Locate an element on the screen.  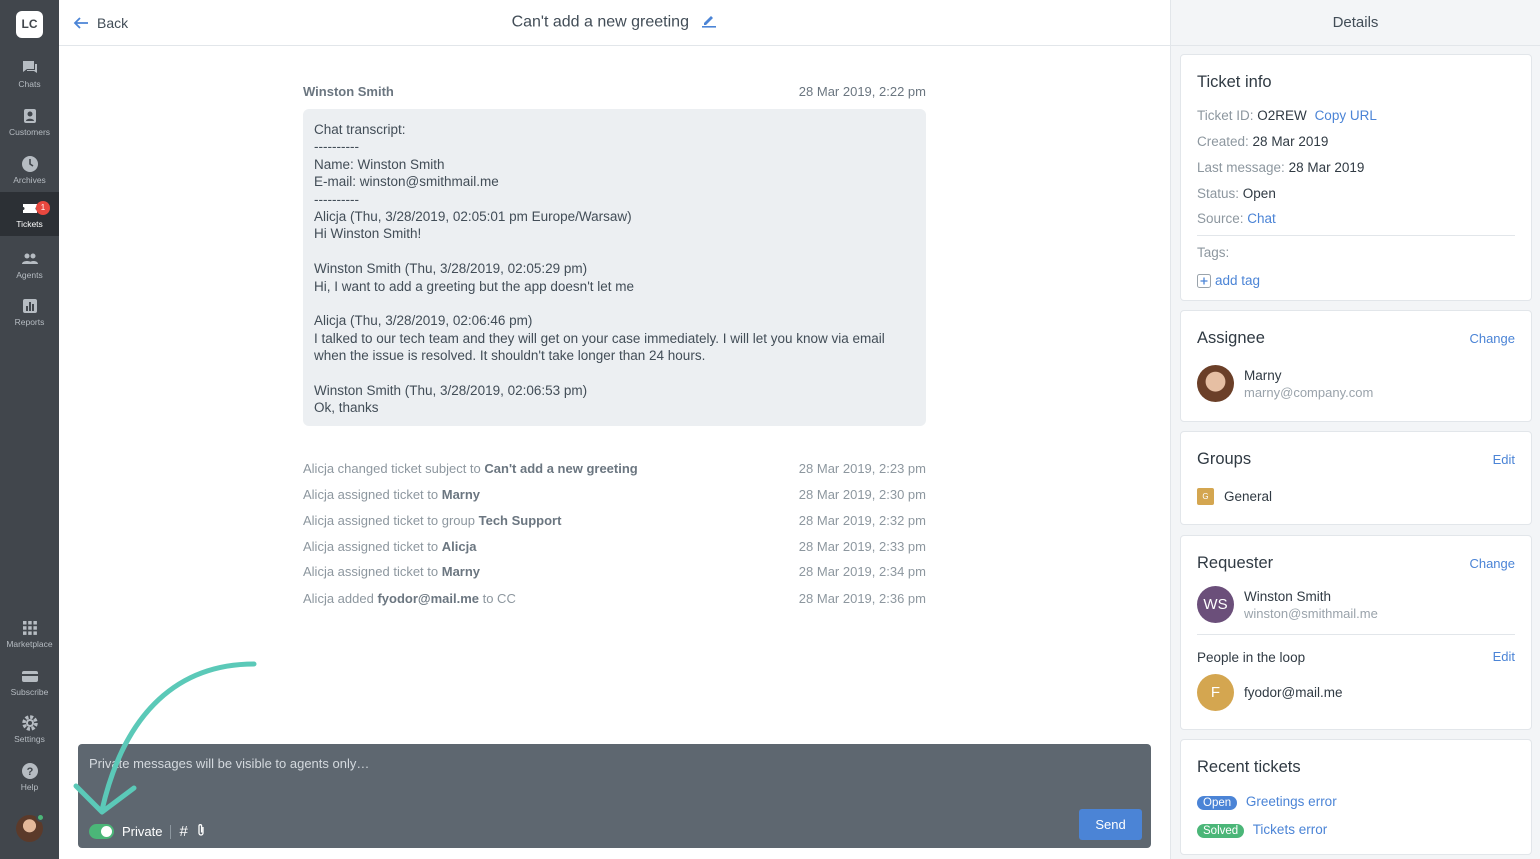
ticket-id-row: Ticket ID: O2REW Copy URL is located at coordinates (1287, 115).